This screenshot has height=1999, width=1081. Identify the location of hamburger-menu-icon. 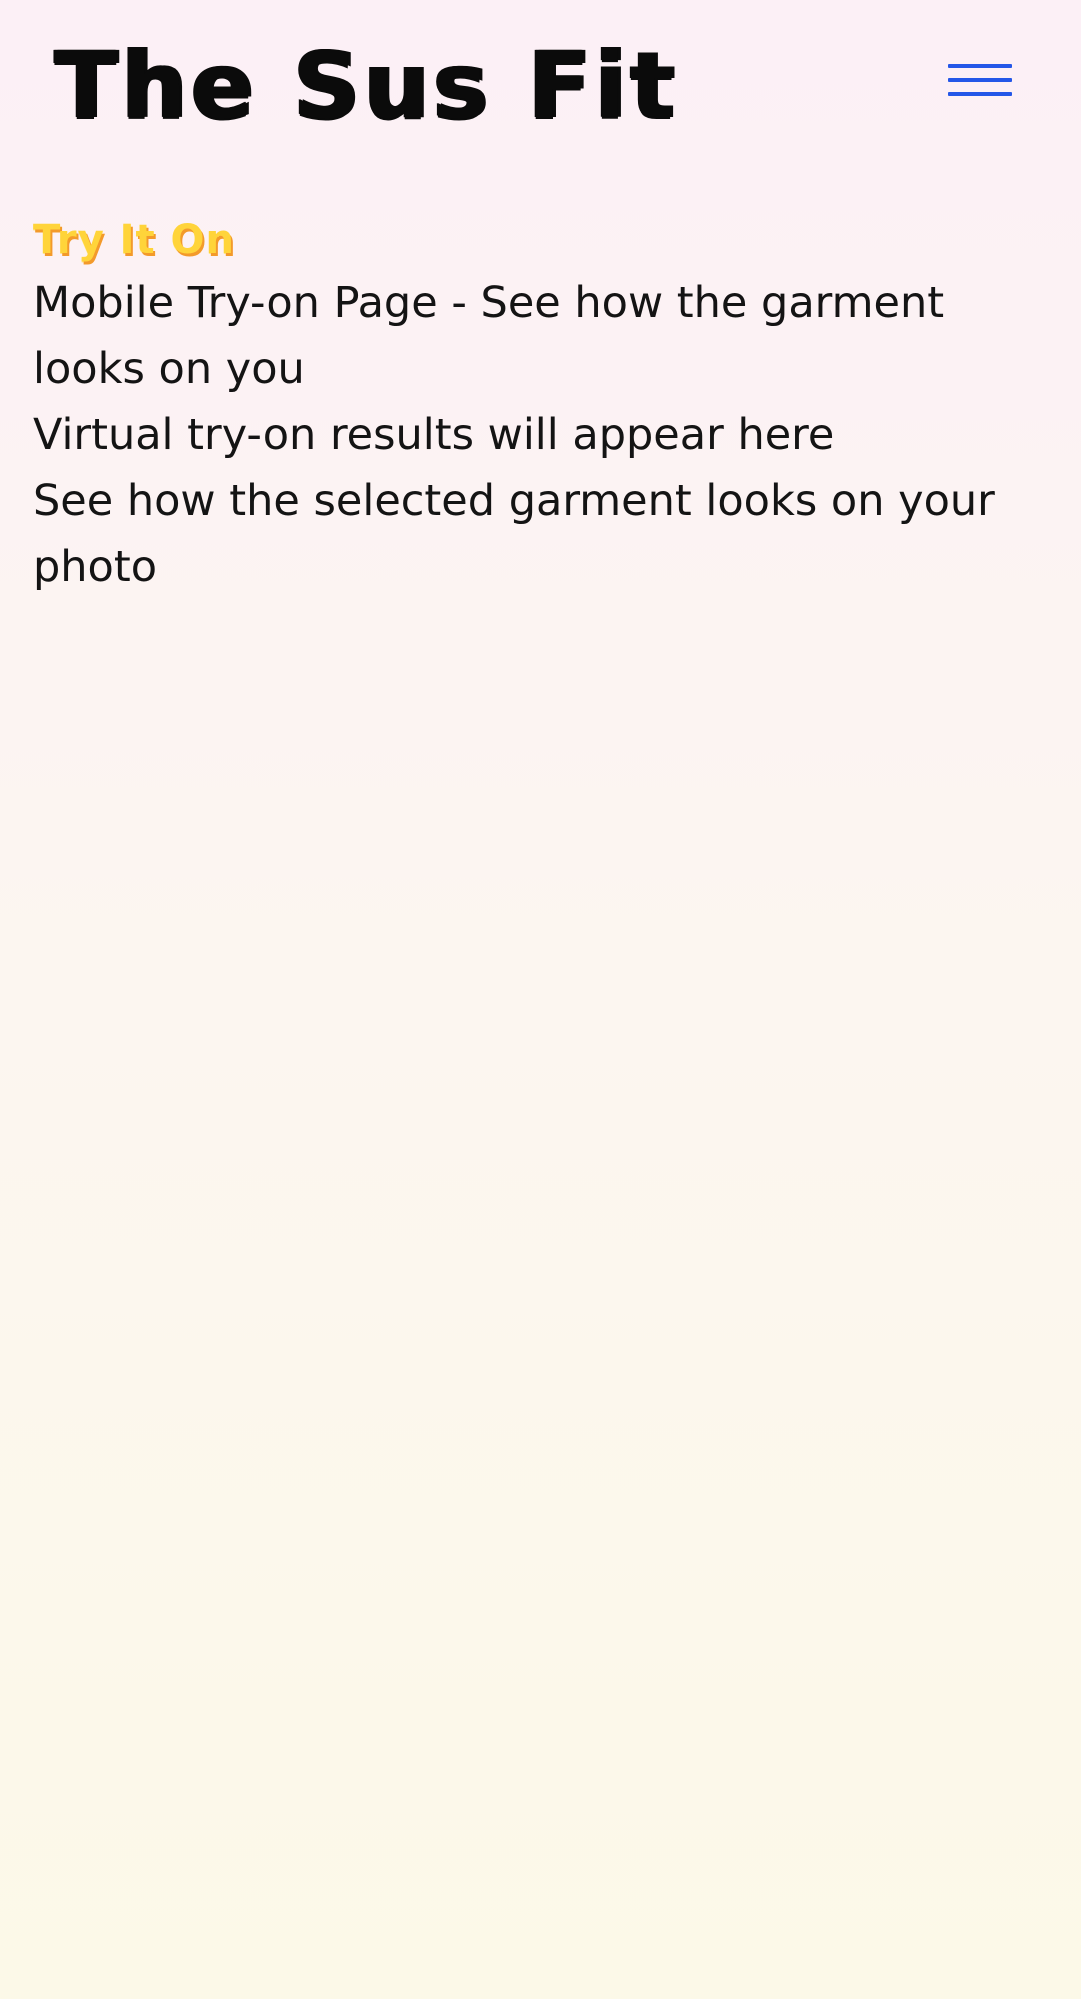
(980, 66).